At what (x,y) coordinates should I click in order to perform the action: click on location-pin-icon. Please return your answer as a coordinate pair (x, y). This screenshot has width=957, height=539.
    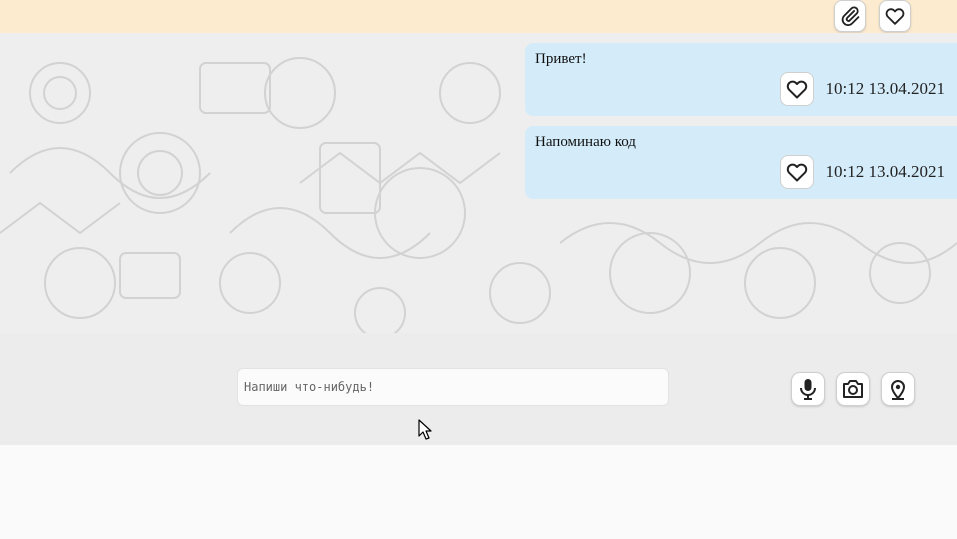
    Looking at the image, I should click on (898, 390).